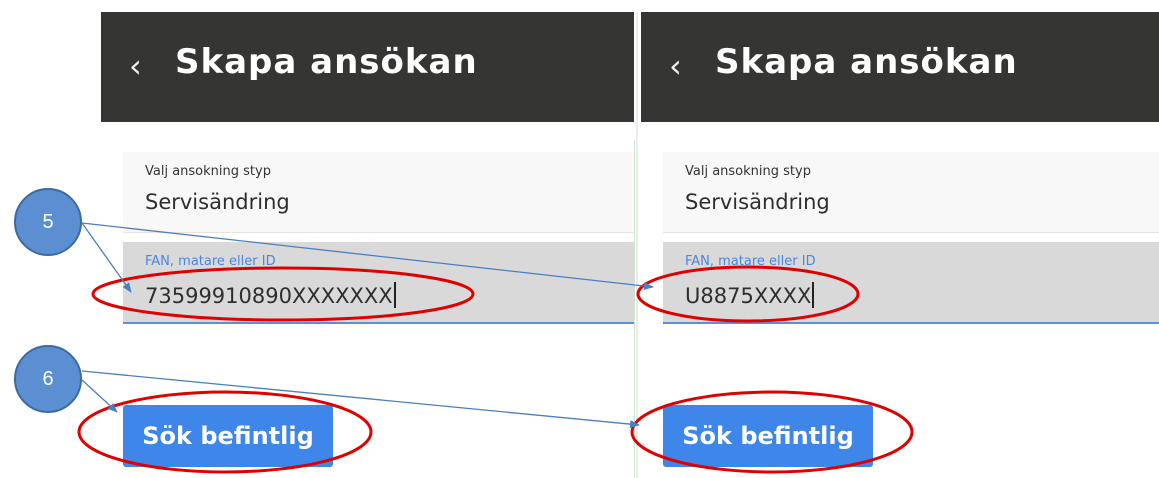  I want to click on id-input-value: 73599910890XXXXXXX, so click(269, 296).